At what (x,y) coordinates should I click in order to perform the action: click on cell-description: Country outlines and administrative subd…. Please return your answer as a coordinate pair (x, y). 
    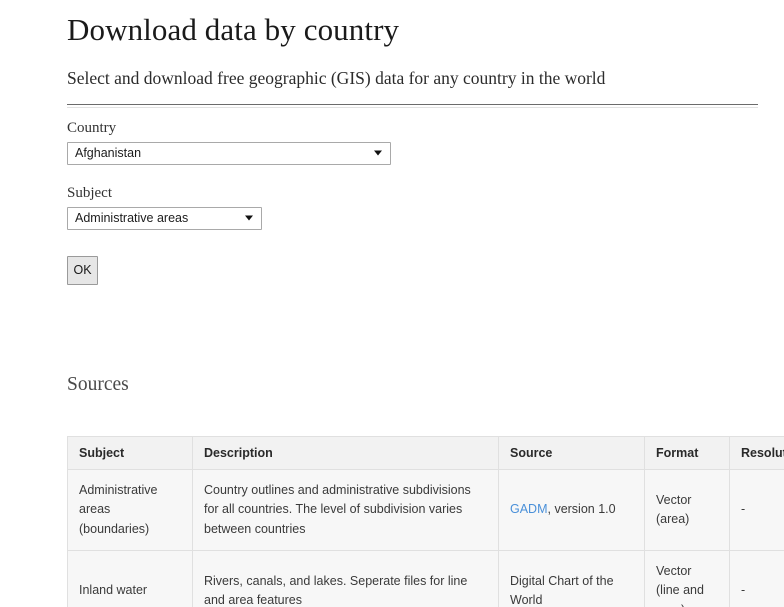
    Looking at the image, I should click on (345, 510).